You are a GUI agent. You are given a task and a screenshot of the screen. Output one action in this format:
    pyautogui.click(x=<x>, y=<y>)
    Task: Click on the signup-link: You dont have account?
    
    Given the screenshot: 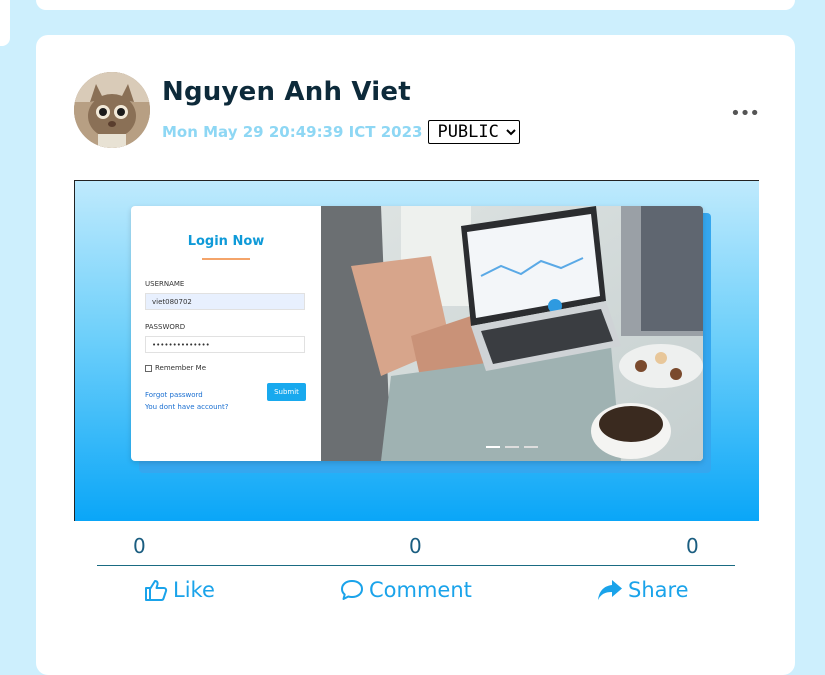 What is the action you would take?
    pyautogui.click(x=187, y=407)
    